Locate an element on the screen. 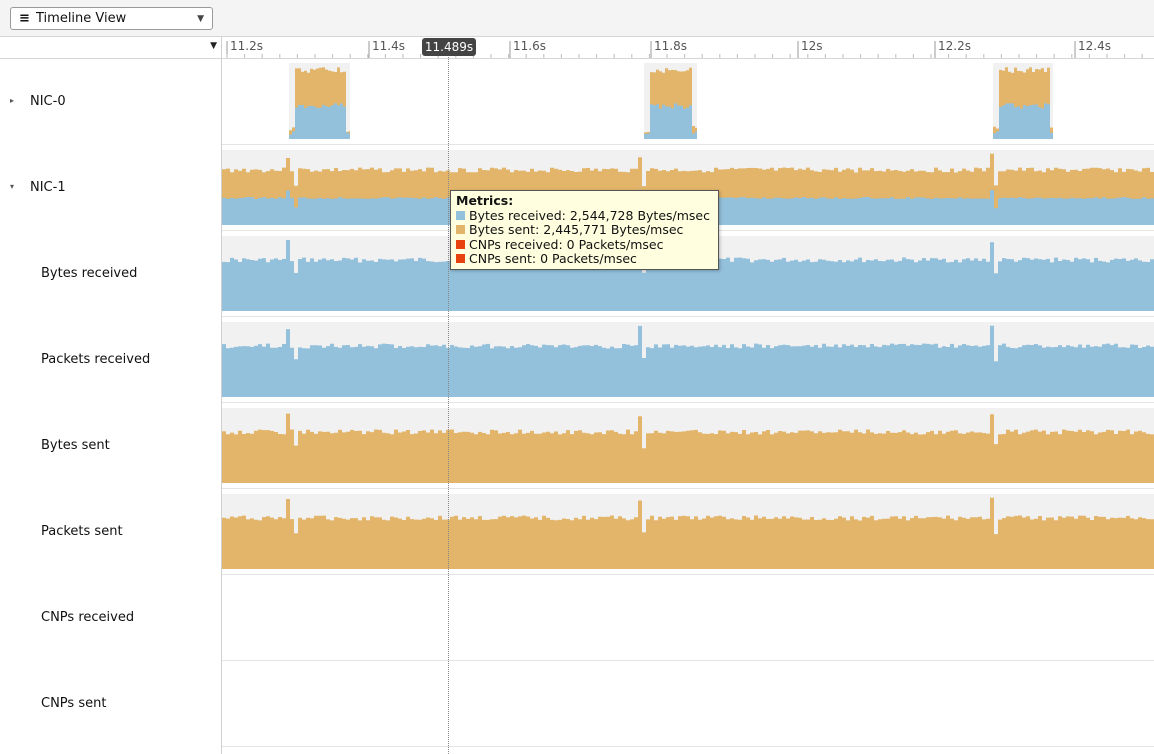  track-label-bytes-received: Bytes received is located at coordinates (110, 275).